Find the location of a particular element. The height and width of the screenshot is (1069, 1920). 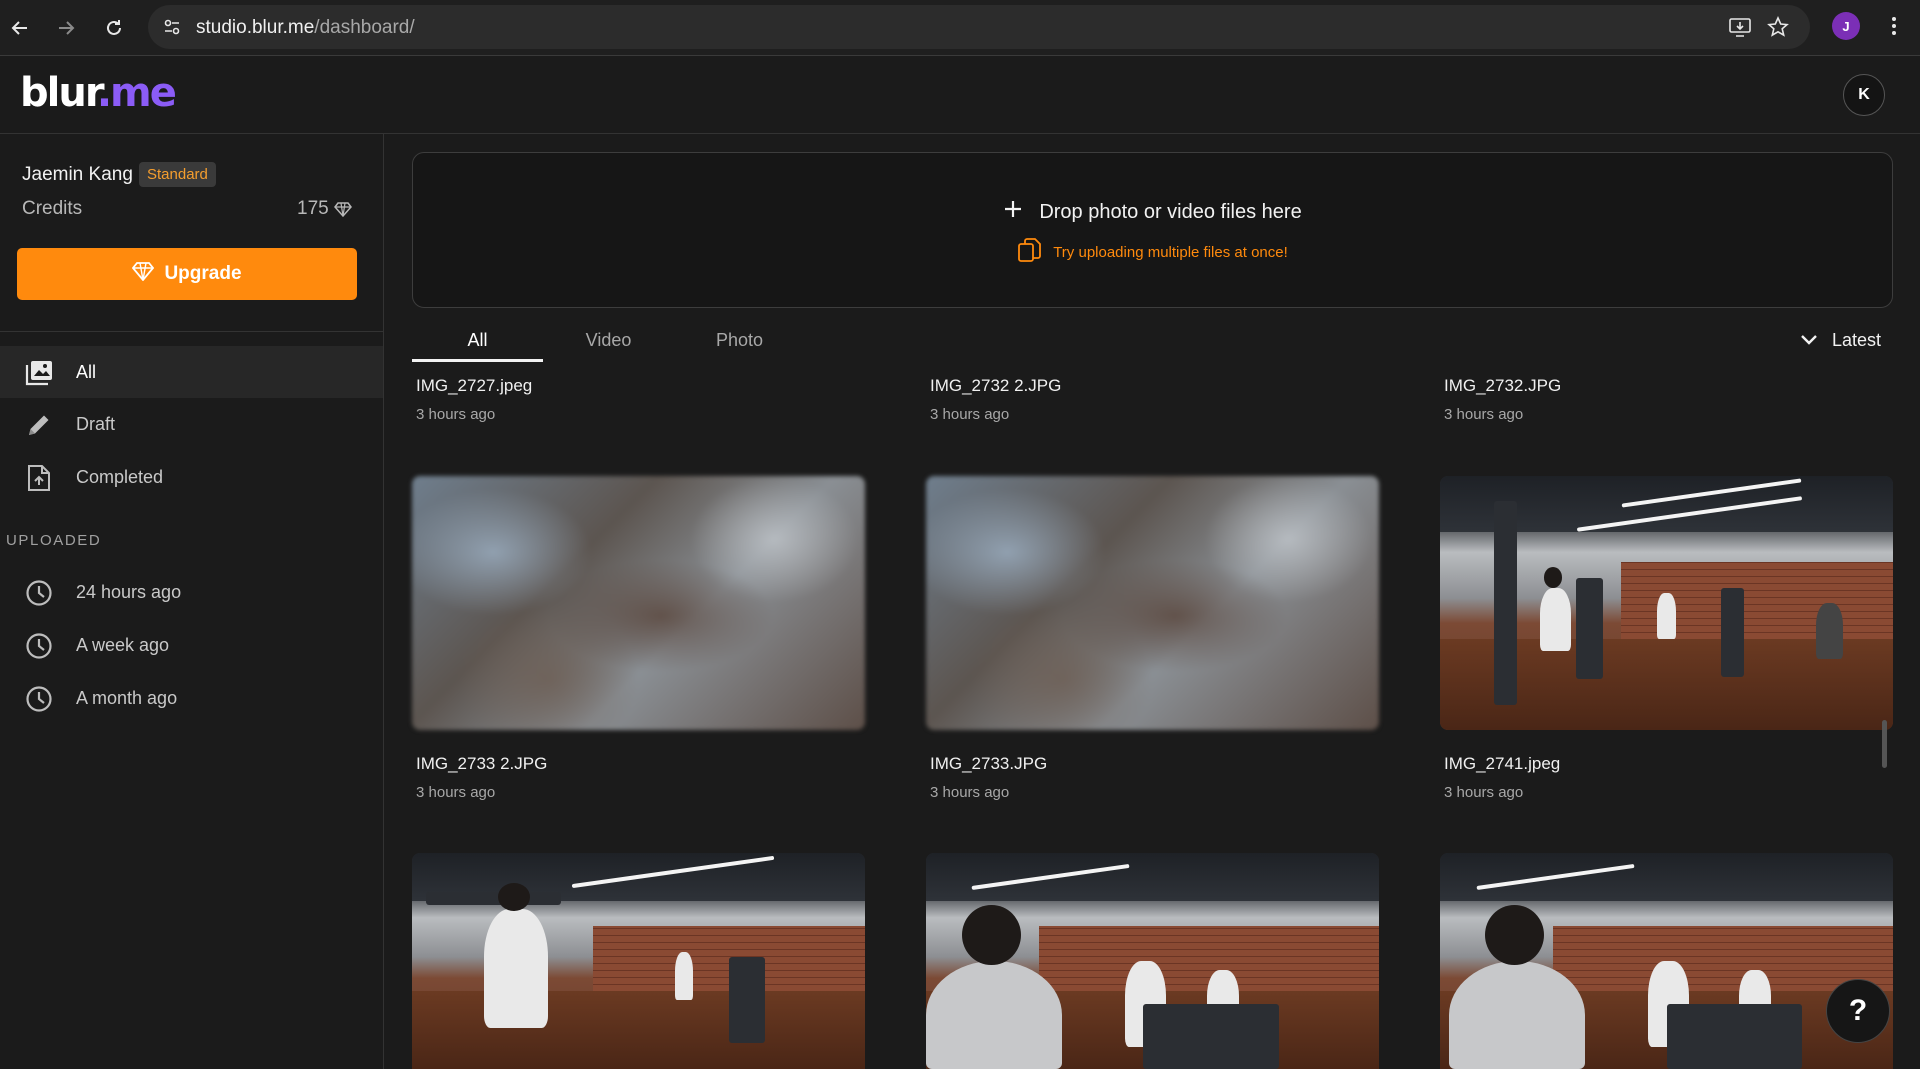

logo-main: blur is located at coordinates (59, 93).